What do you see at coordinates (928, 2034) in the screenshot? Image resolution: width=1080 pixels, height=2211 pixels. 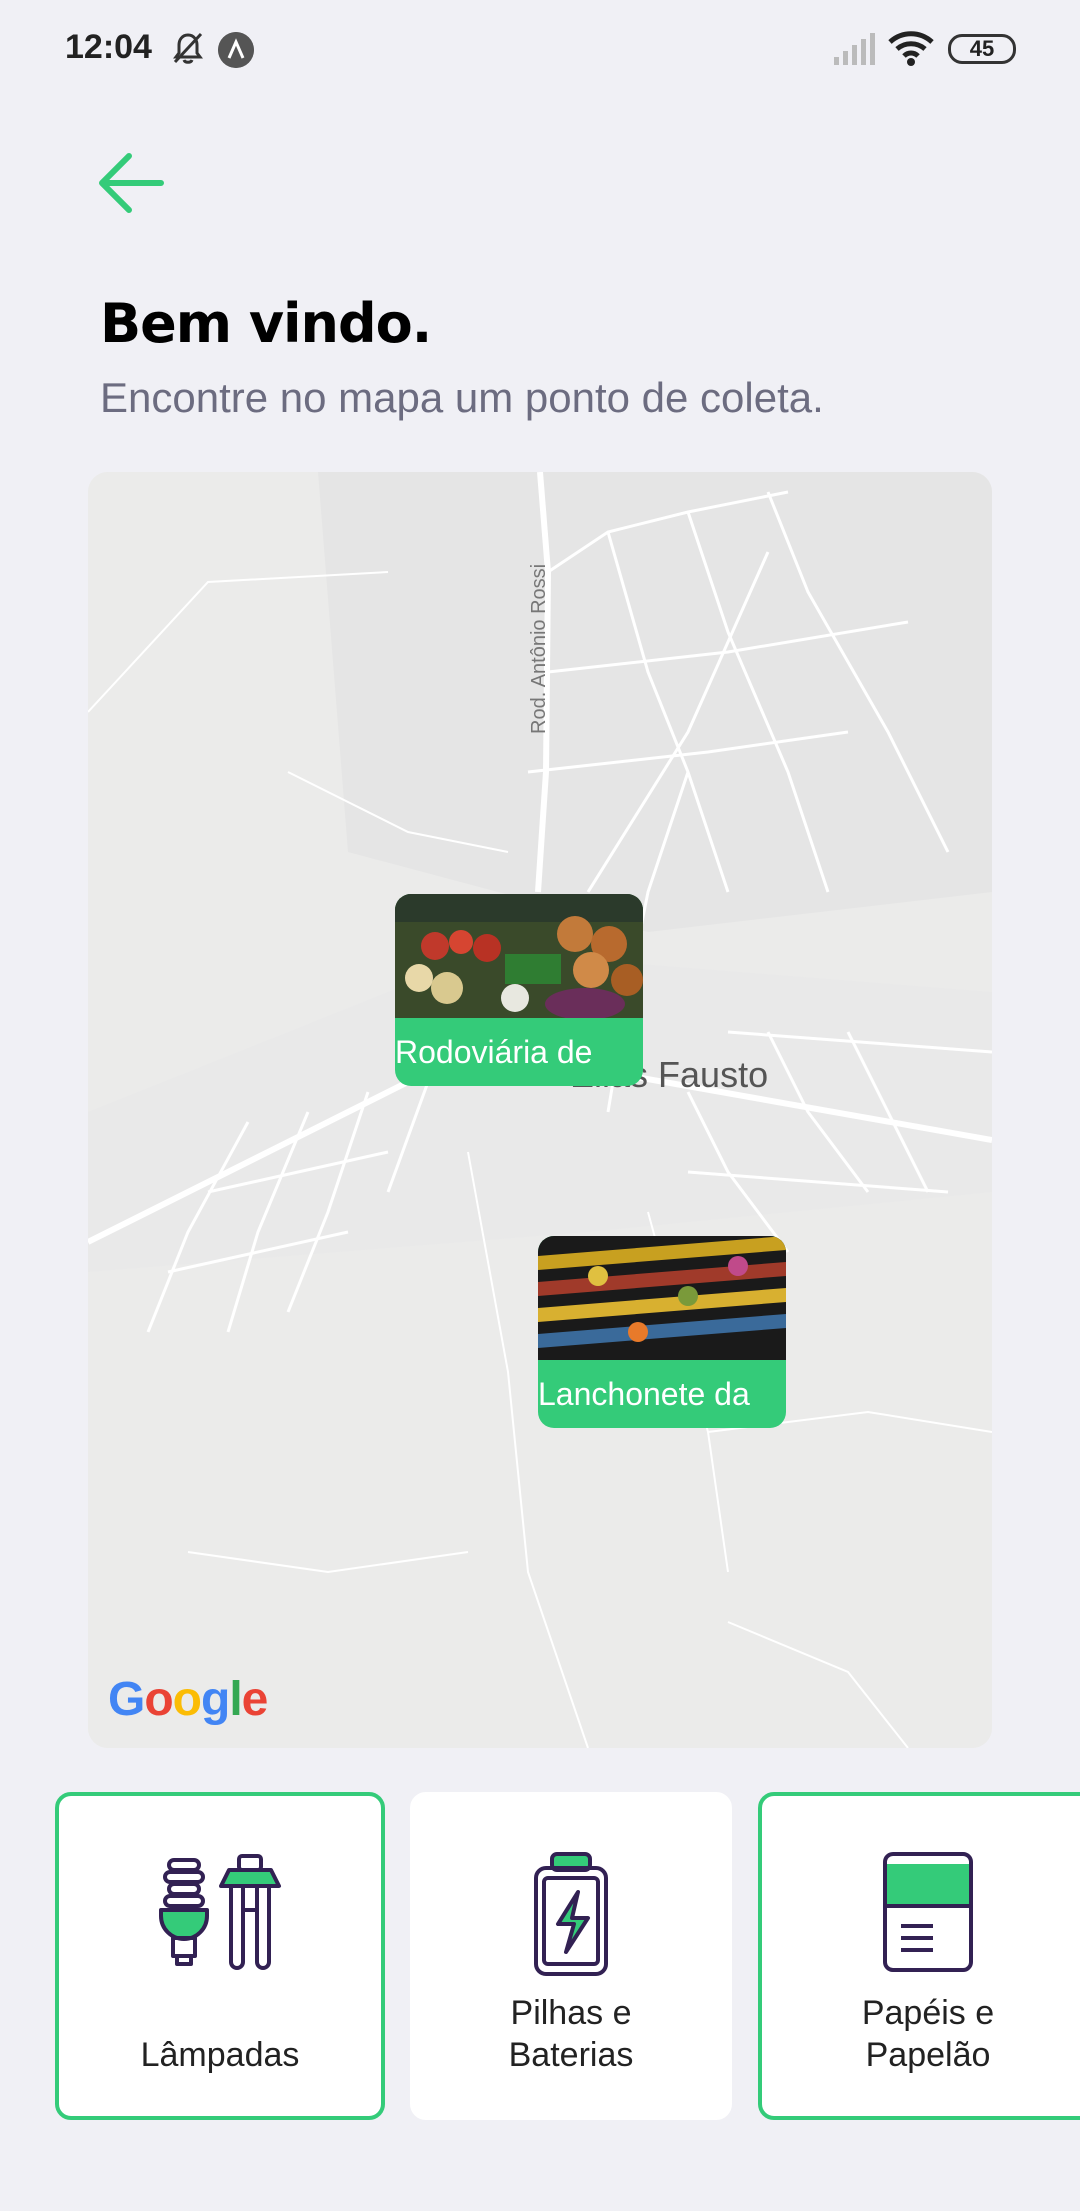 I see `item-label: Papéis e Papelão` at bounding box center [928, 2034].